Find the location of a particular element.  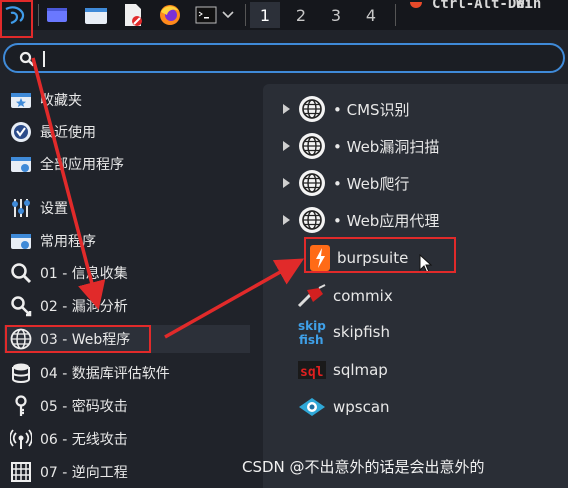

submenu-label: wpscan is located at coordinates (361, 407).